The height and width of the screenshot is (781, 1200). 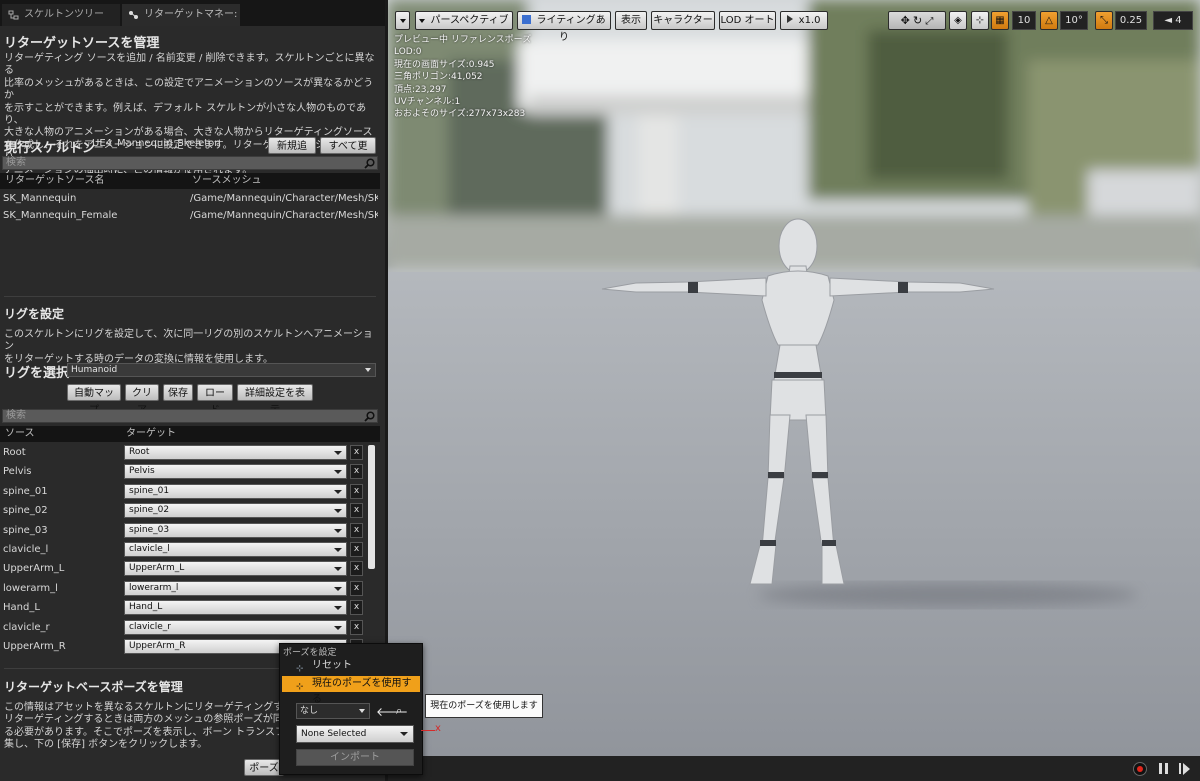 What do you see at coordinates (1140, 769) in the screenshot?
I see `record-button` at bounding box center [1140, 769].